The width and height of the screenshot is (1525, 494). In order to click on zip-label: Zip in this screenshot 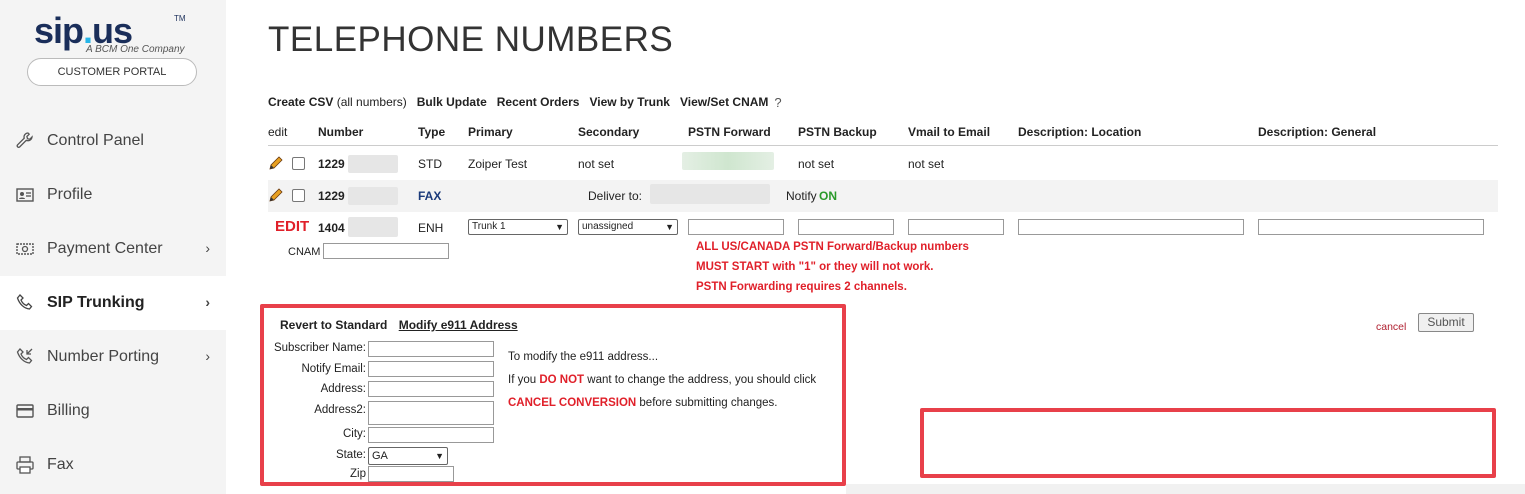, I will do `click(358, 474)`.